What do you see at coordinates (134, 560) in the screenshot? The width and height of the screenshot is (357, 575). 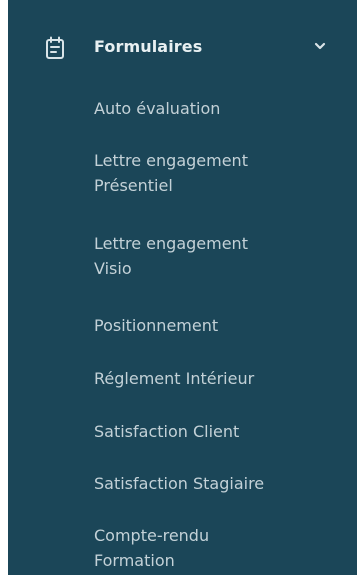 I see `menu-item-label: Formation` at bounding box center [134, 560].